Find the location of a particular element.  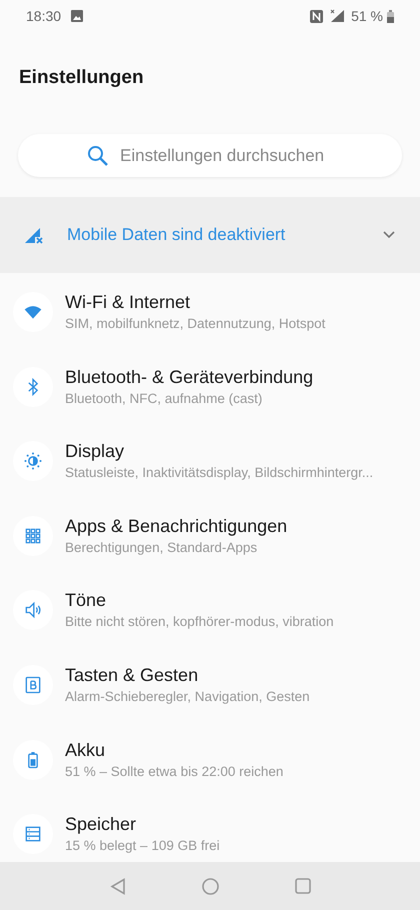

signal-off-icon is located at coordinates (34, 235).